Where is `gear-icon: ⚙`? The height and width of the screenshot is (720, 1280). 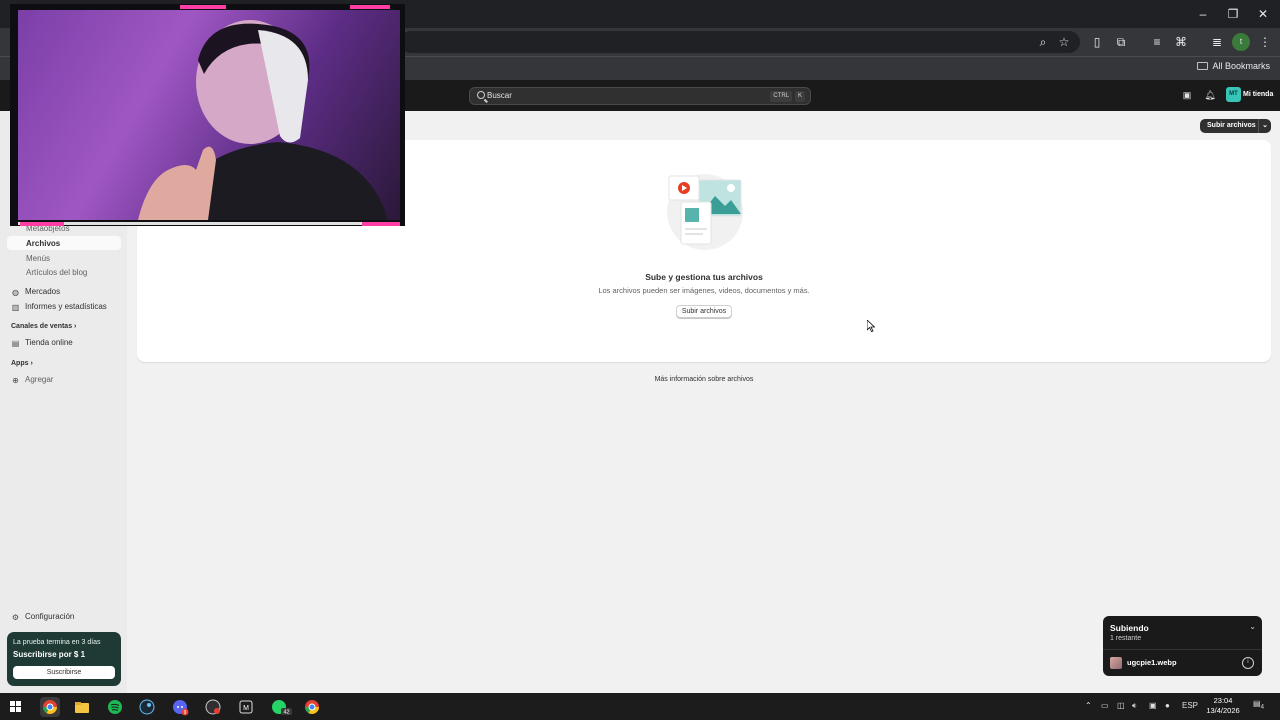 gear-icon: ⚙ is located at coordinates (15, 617).